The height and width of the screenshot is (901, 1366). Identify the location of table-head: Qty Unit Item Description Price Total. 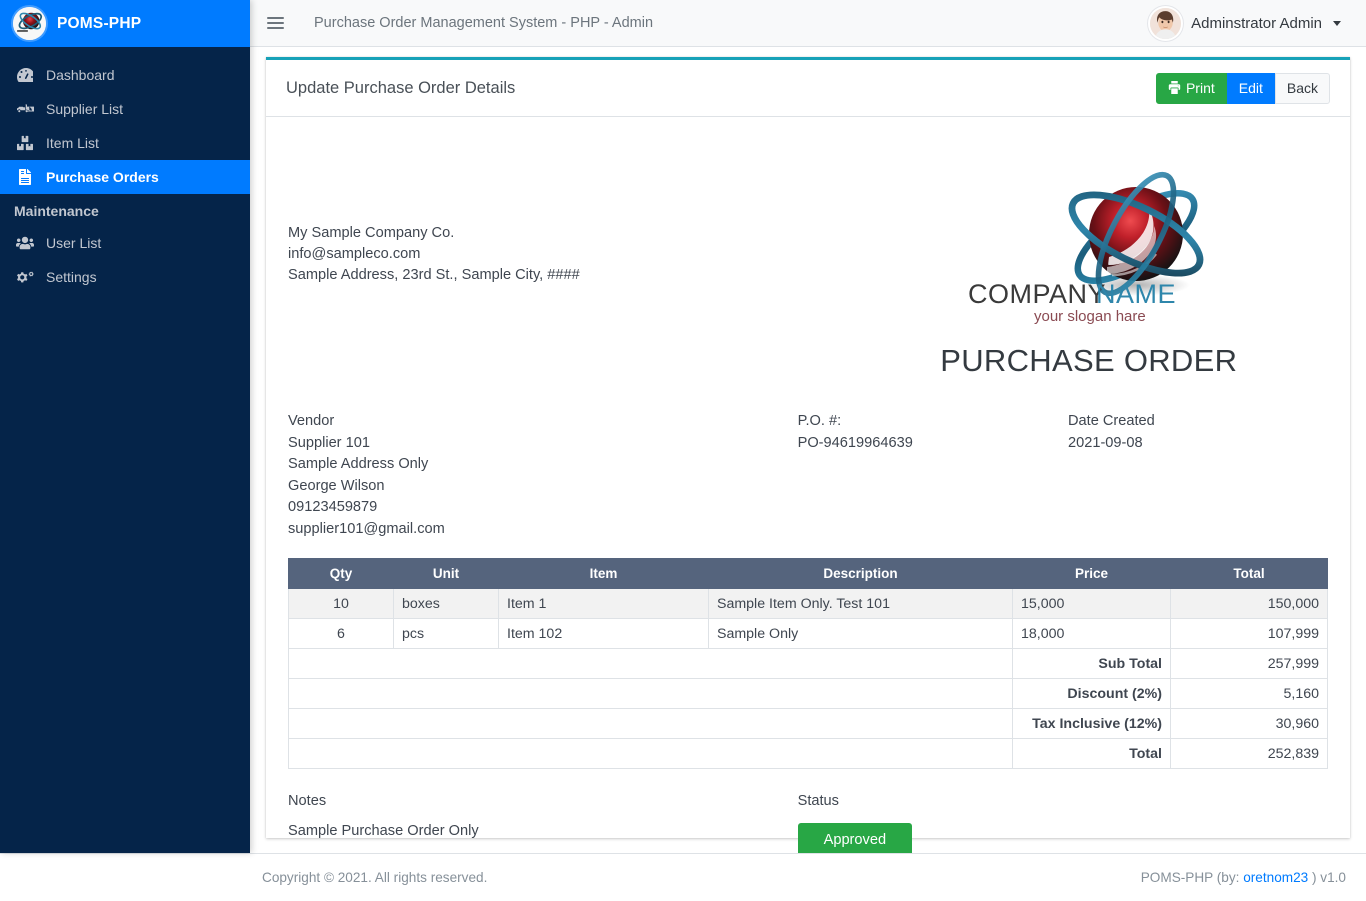
(808, 573).